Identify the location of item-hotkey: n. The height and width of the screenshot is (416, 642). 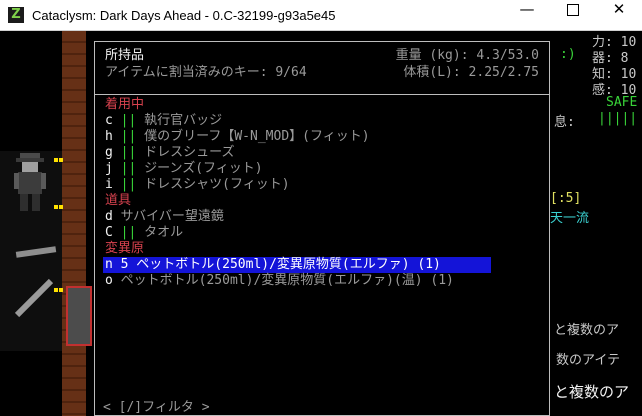
(109, 264).